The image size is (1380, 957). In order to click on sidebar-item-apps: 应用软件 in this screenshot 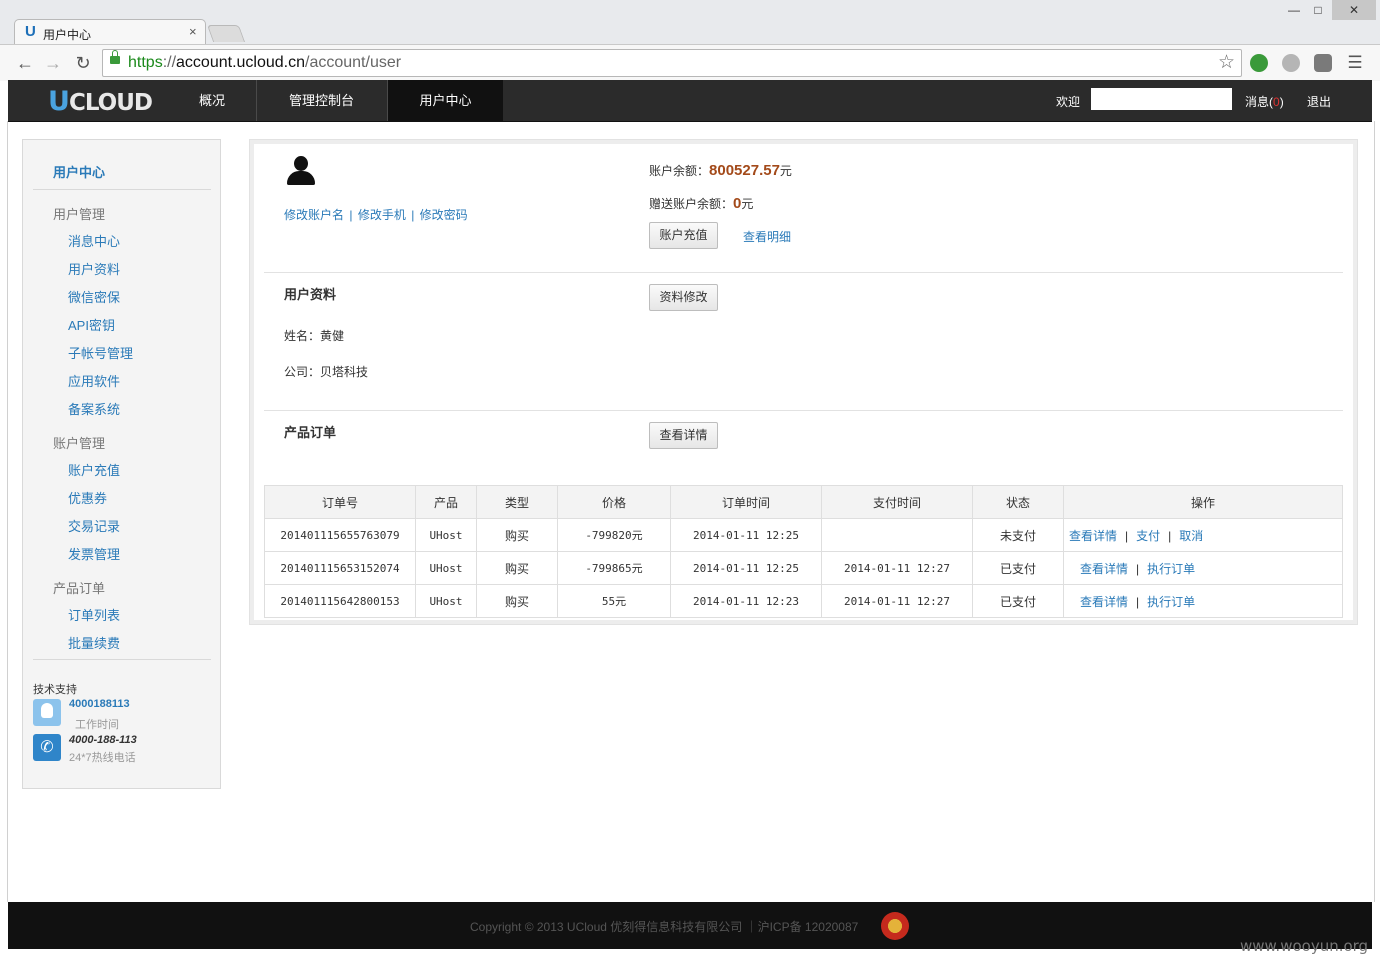, I will do `click(94, 380)`.